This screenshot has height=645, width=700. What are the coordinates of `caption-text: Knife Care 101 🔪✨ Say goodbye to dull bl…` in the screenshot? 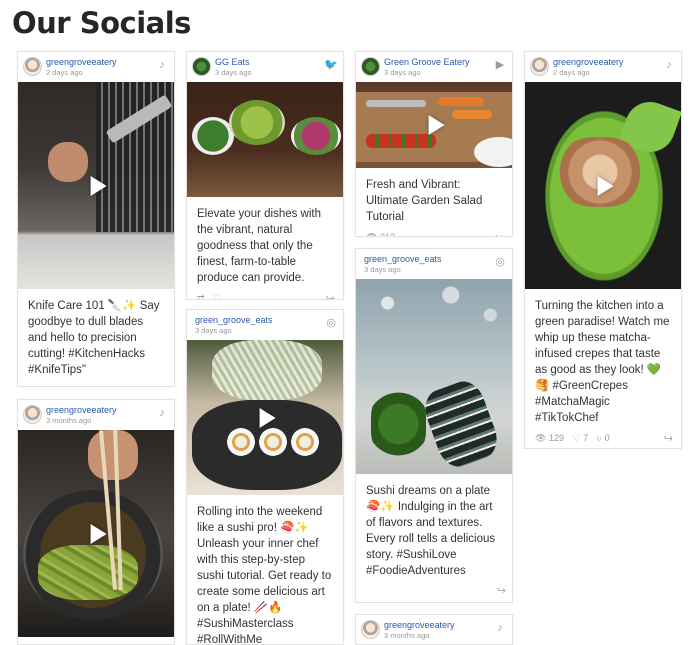 It's located at (94, 338).